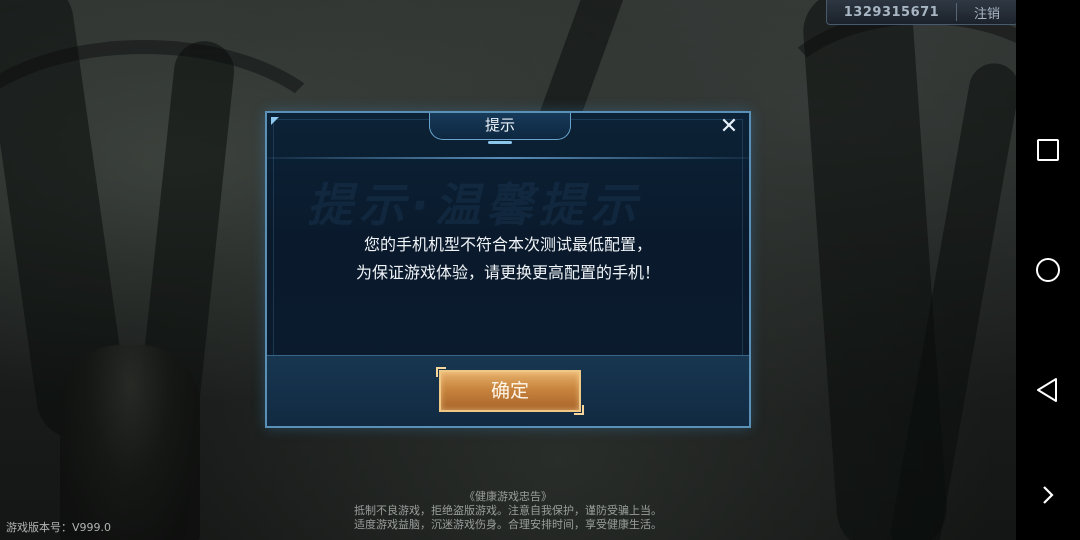  Describe the element at coordinates (1048, 495) in the screenshot. I see `more-icon` at that location.